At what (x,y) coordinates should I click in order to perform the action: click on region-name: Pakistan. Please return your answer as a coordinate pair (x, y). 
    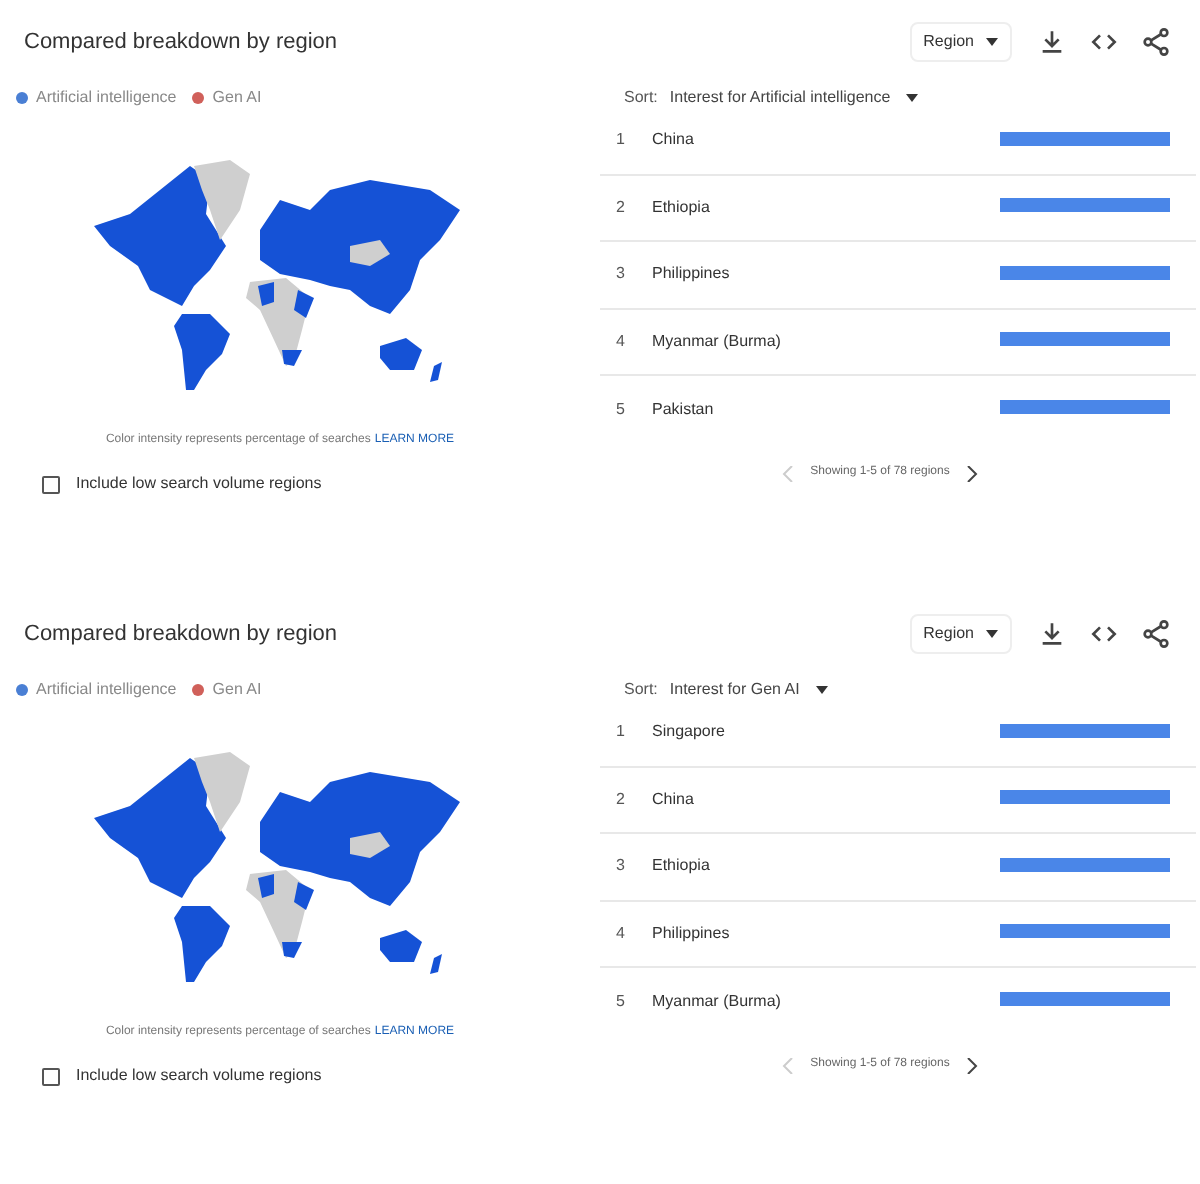
    Looking at the image, I should click on (684, 409).